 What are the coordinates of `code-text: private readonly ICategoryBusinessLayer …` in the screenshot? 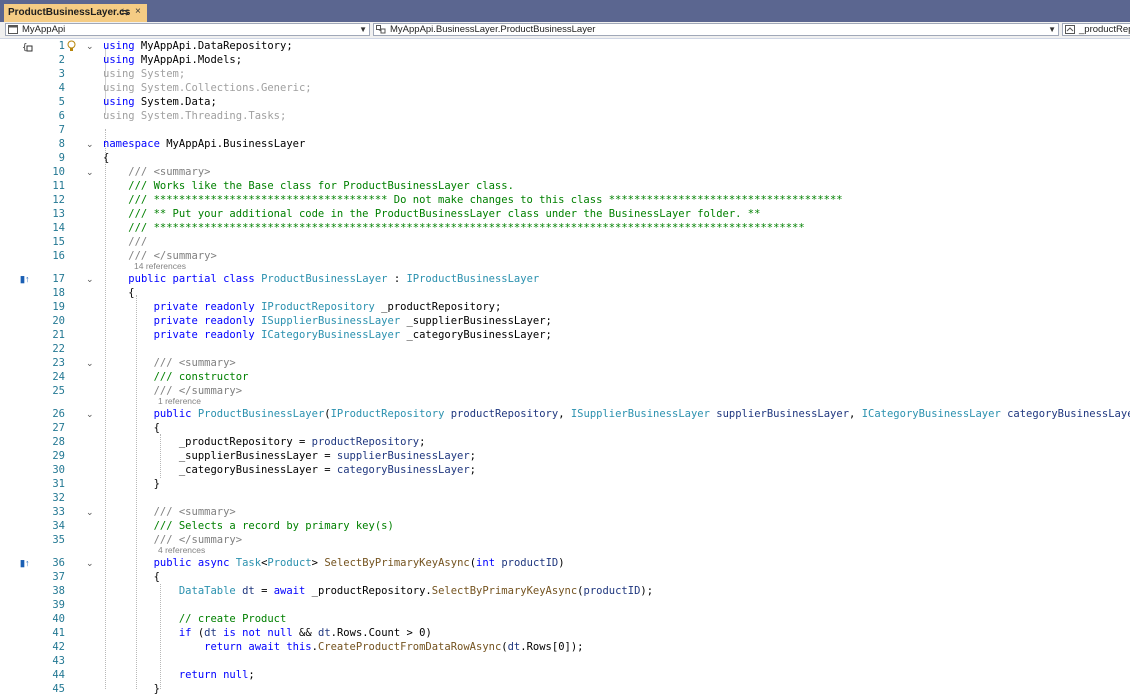 It's located at (352, 335).